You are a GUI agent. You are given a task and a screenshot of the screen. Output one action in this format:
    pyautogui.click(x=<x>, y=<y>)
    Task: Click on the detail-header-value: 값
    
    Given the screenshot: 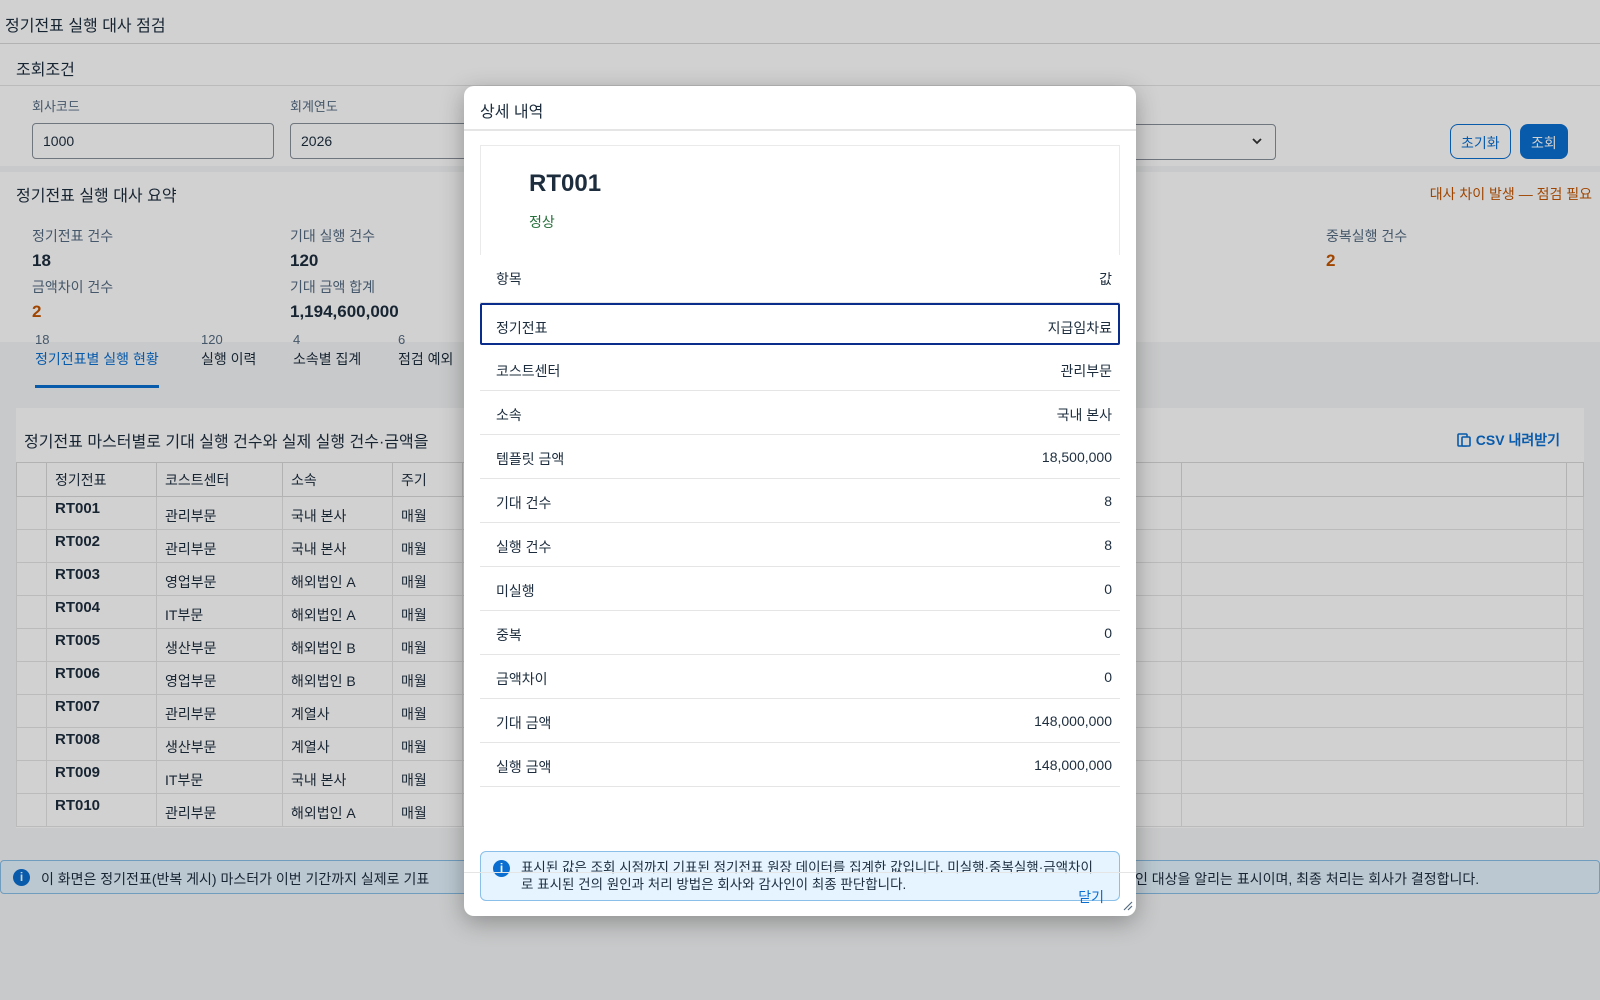 What is the action you would take?
    pyautogui.click(x=1105, y=279)
    